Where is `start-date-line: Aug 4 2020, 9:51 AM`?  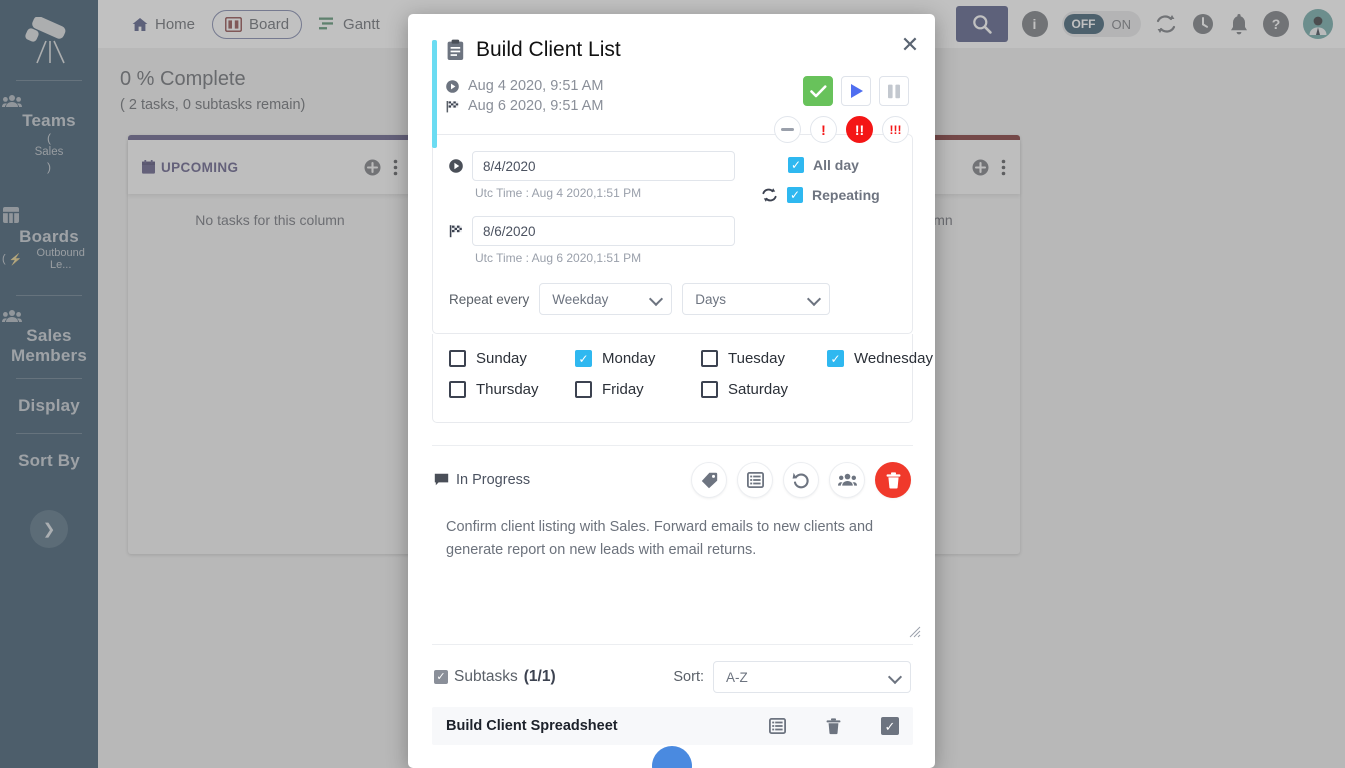
start-date-line: Aug 4 2020, 9:51 AM is located at coordinates (524, 86).